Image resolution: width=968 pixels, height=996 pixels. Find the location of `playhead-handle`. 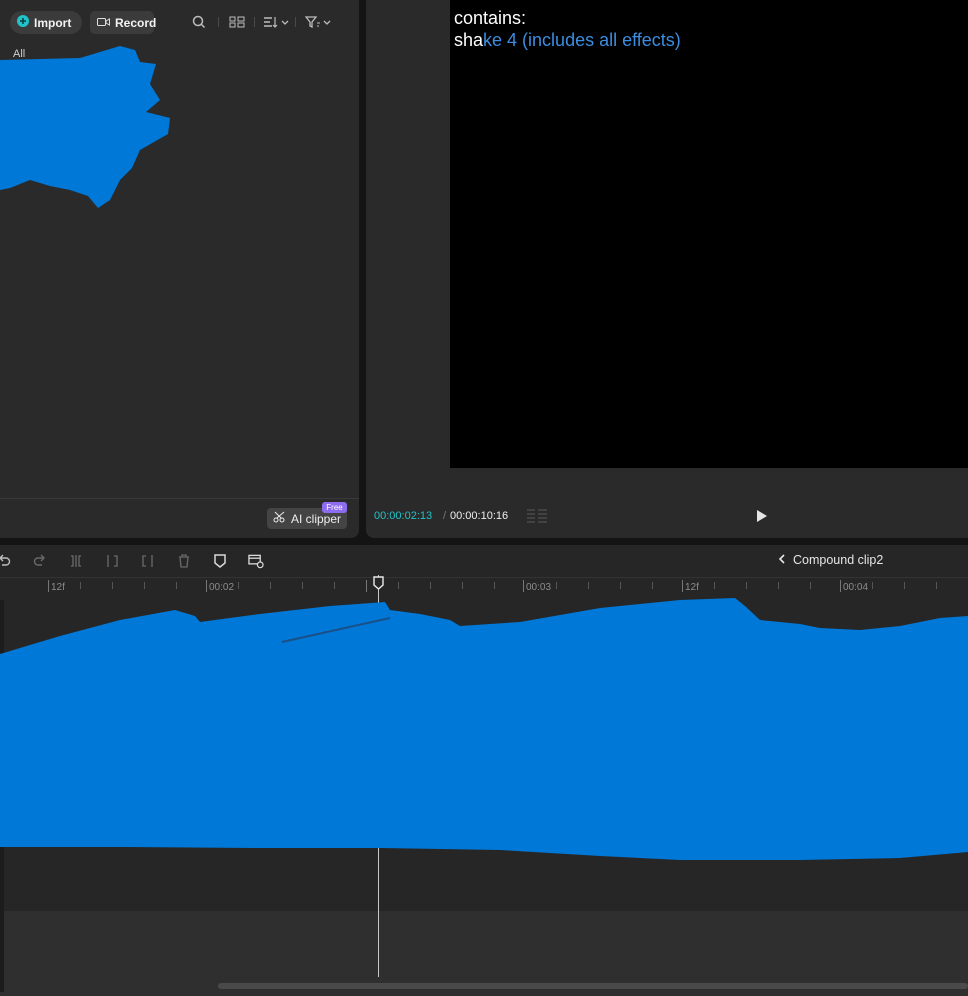

playhead-handle is located at coordinates (378, 583).